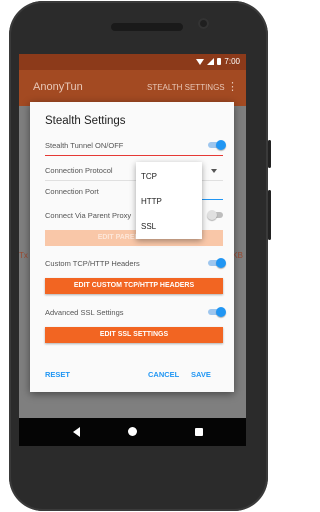 The height and width of the screenshot is (512, 320). Describe the element at coordinates (217, 145) in the screenshot. I see `stealth-tunnel-switch` at that location.